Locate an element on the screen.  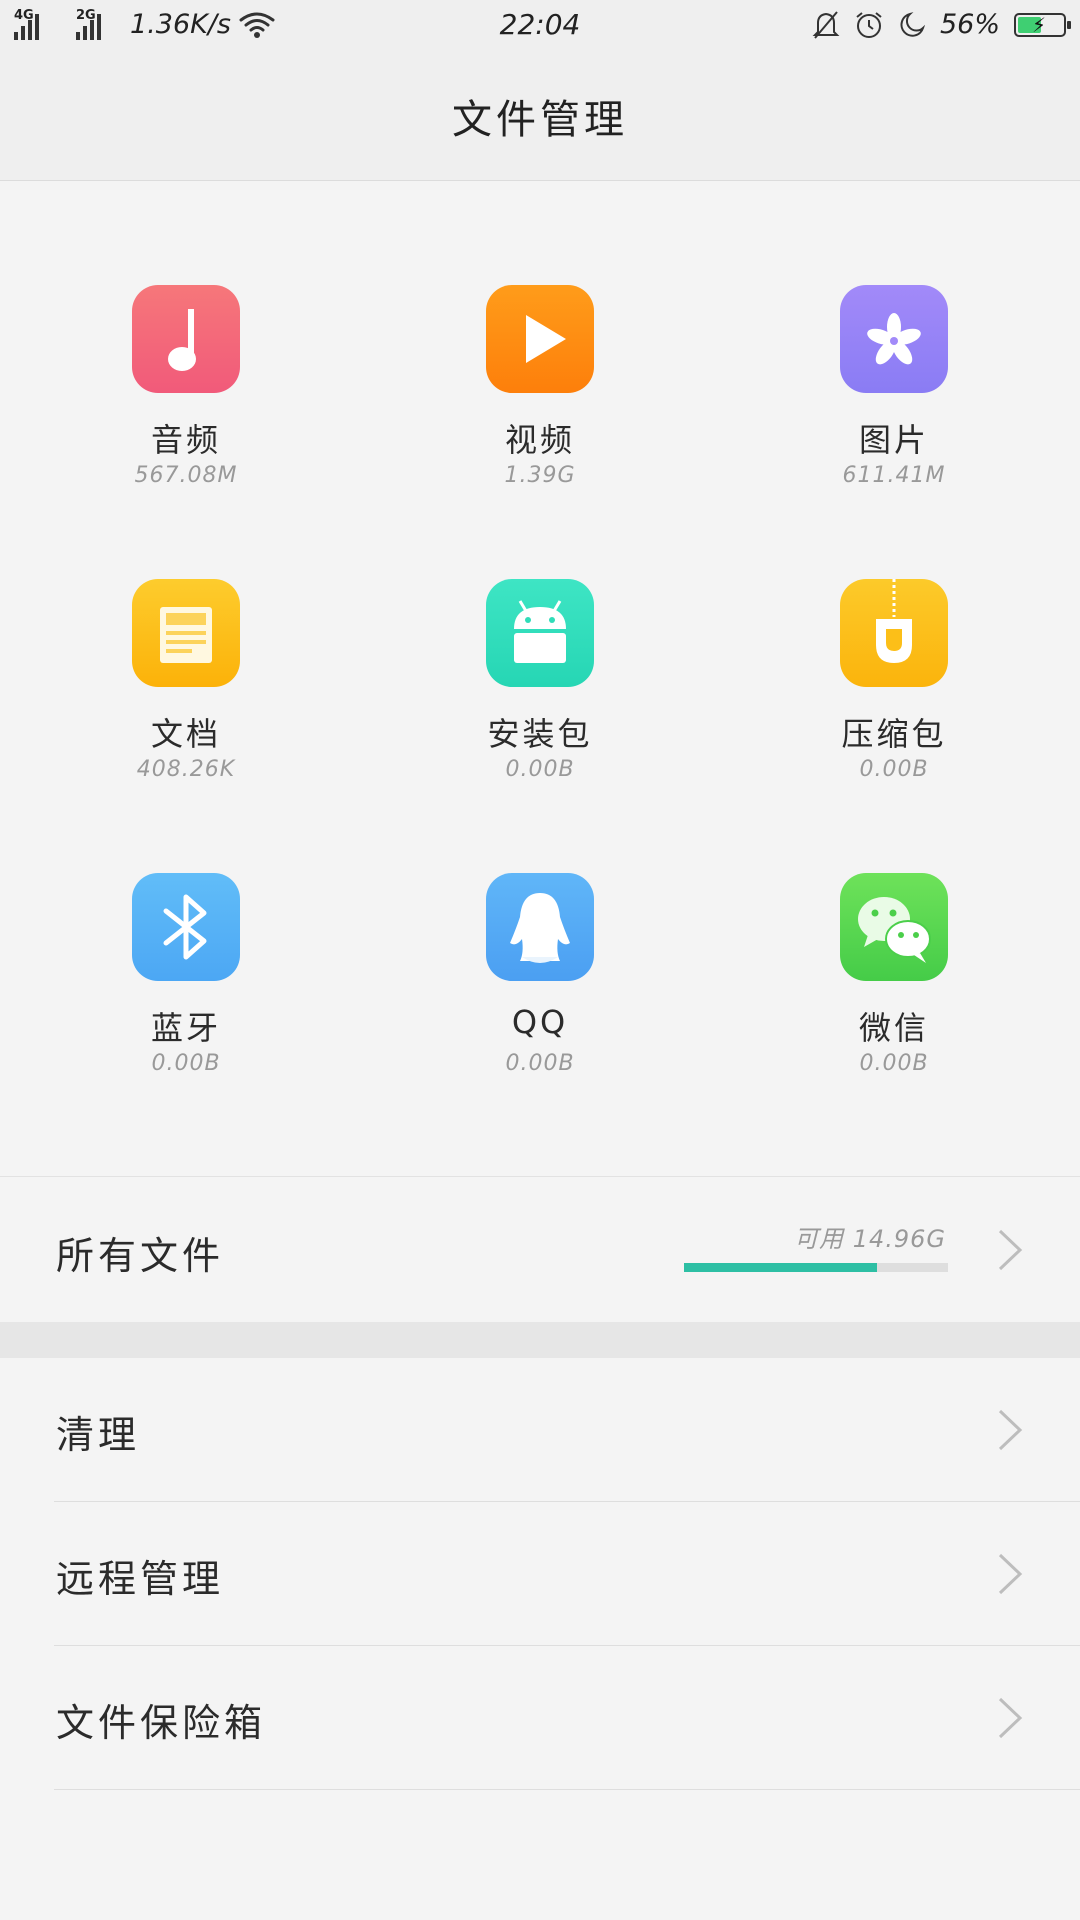
category-label: 蓝牙 is located at coordinates (185, 1028).